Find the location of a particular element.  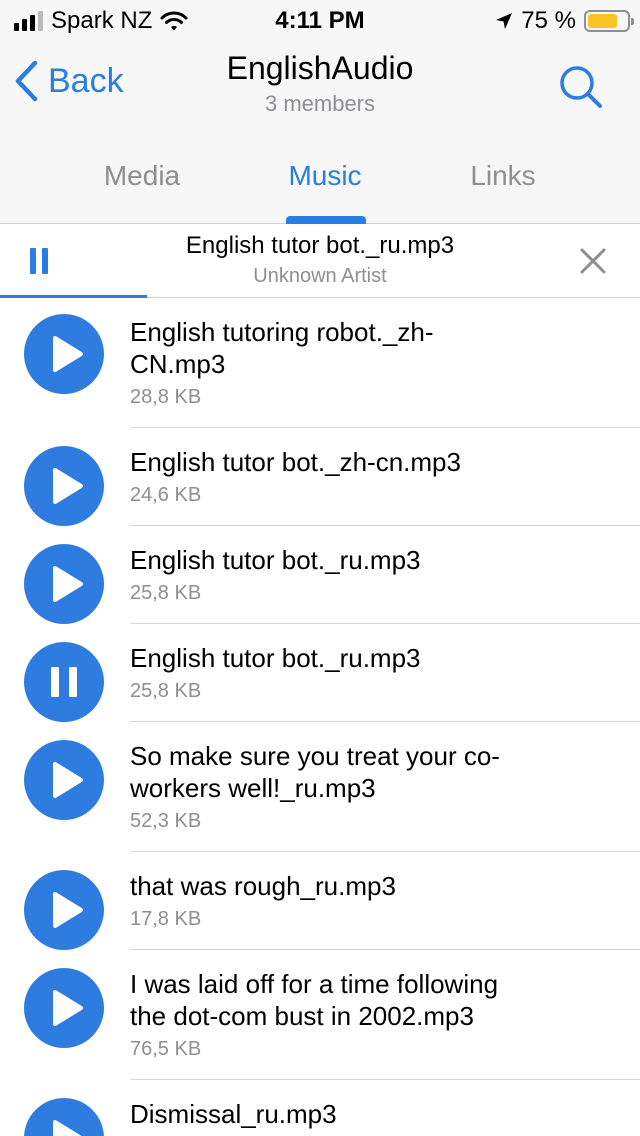

status-bar: Spark NZ 4:11 PM 75 % is located at coordinates (320, 20).